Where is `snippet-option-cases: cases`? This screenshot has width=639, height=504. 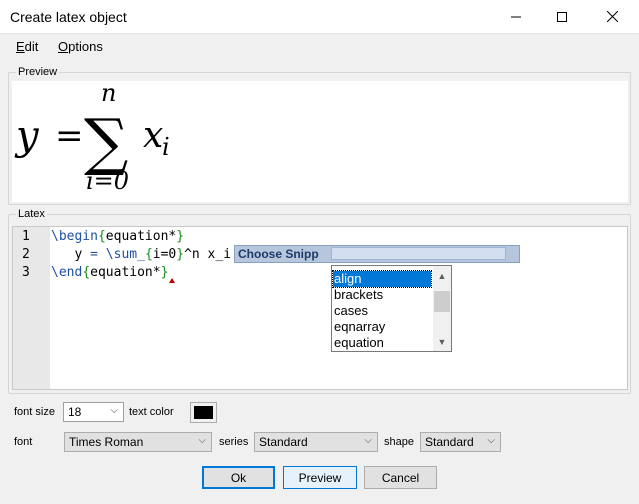 snippet-option-cases: cases is located at coordinates (382, 311).